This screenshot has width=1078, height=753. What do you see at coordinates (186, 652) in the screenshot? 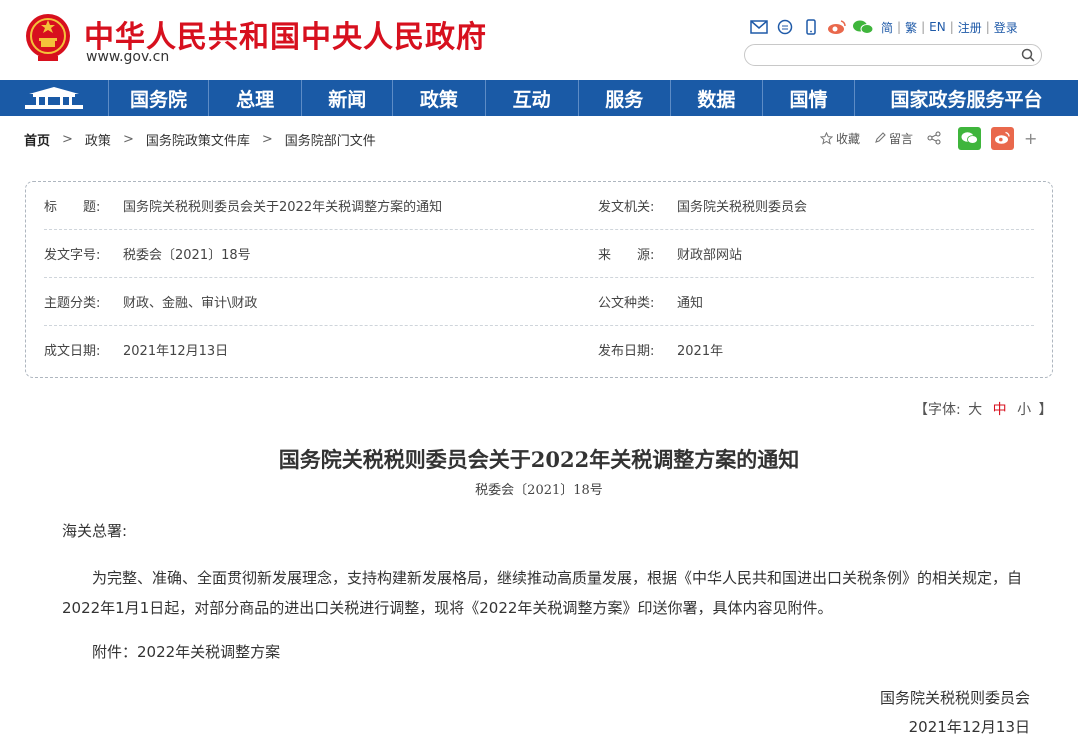
I see `article-attachment-link: 附件：2022年关税调整方案` at bounding box center [186, 652].